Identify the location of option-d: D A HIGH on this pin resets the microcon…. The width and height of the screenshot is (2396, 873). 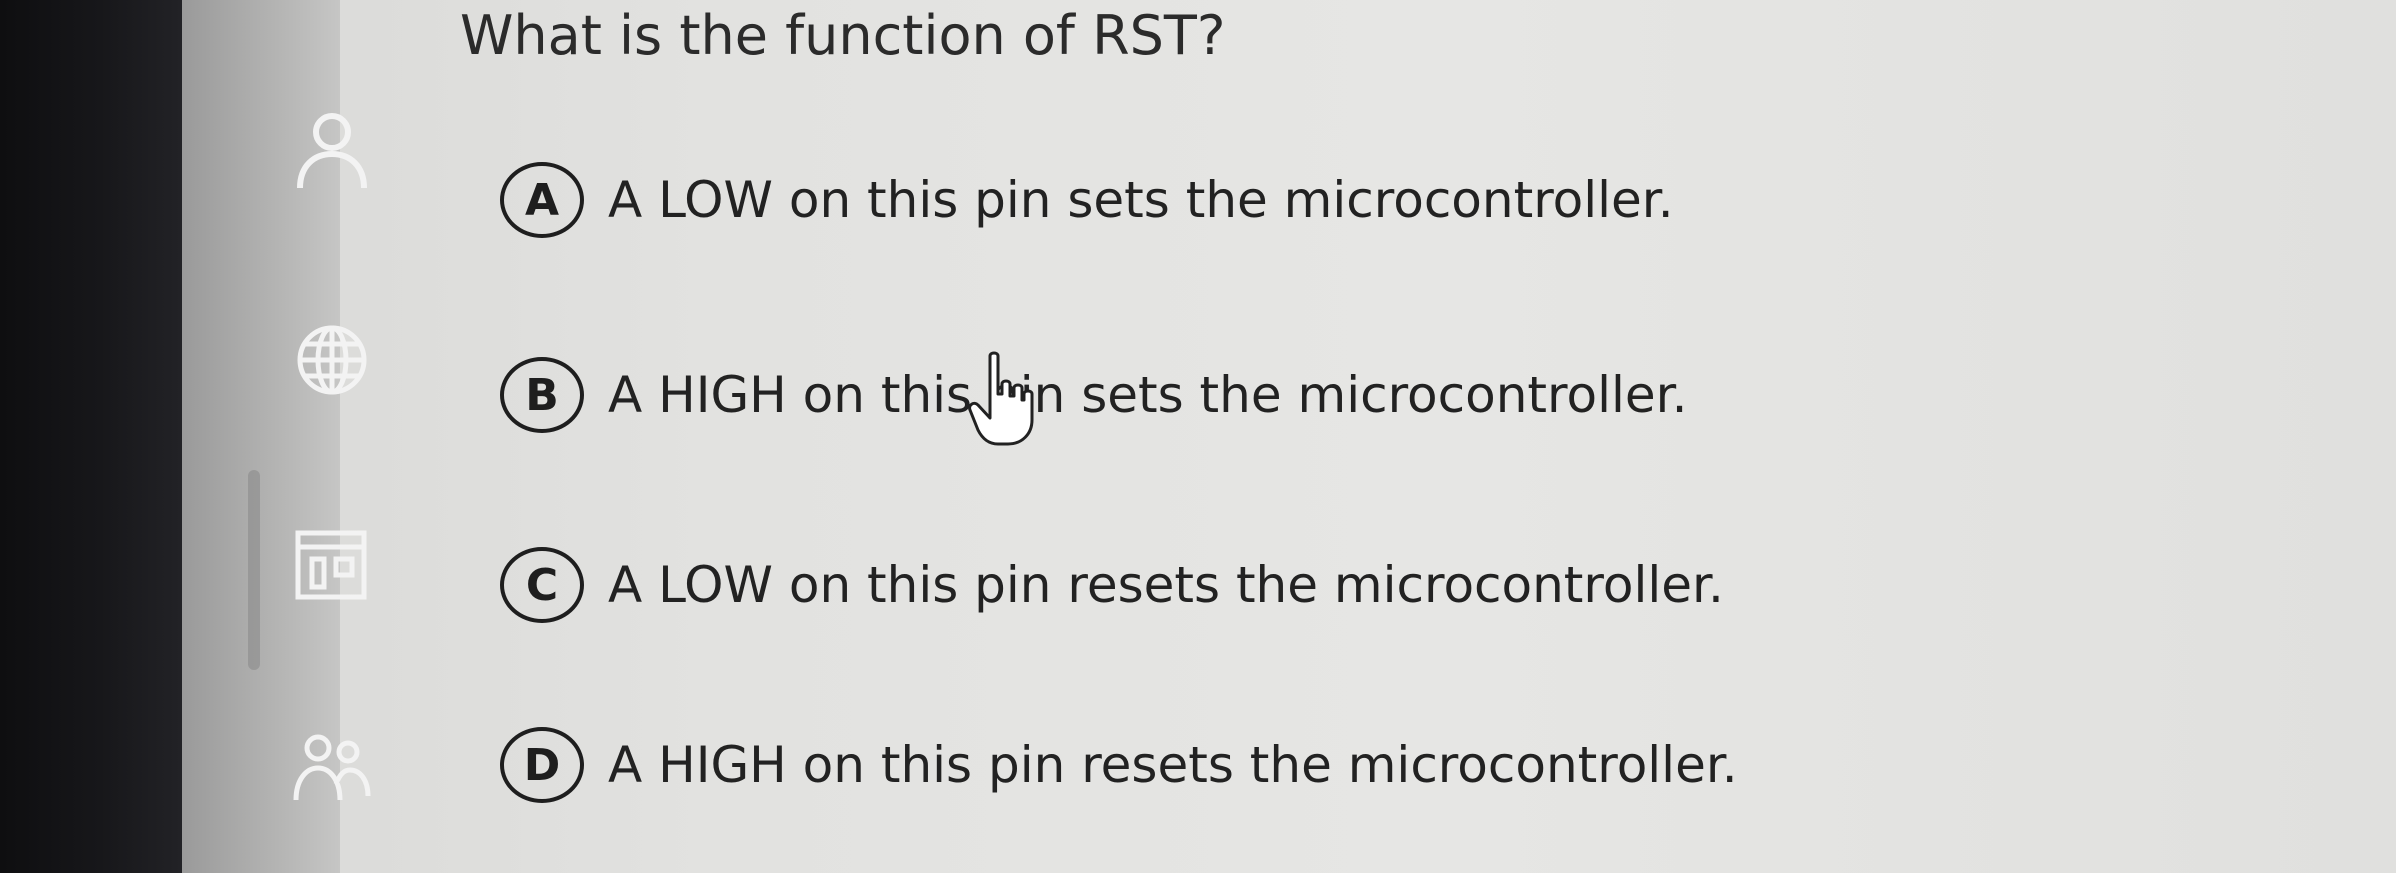
(1119, 765).